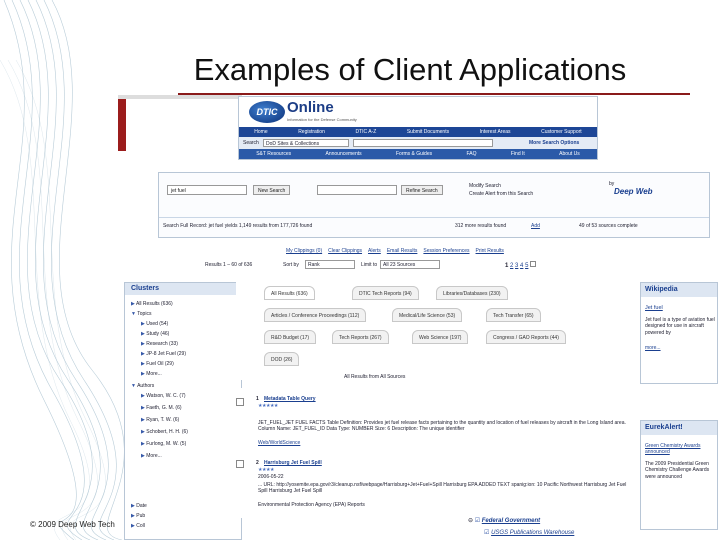 The width and height of the screenshot is (720, 540). Describe the element at coordinates (272, 190) in the screenshot. I see `new-search-button: New Search` at that location.